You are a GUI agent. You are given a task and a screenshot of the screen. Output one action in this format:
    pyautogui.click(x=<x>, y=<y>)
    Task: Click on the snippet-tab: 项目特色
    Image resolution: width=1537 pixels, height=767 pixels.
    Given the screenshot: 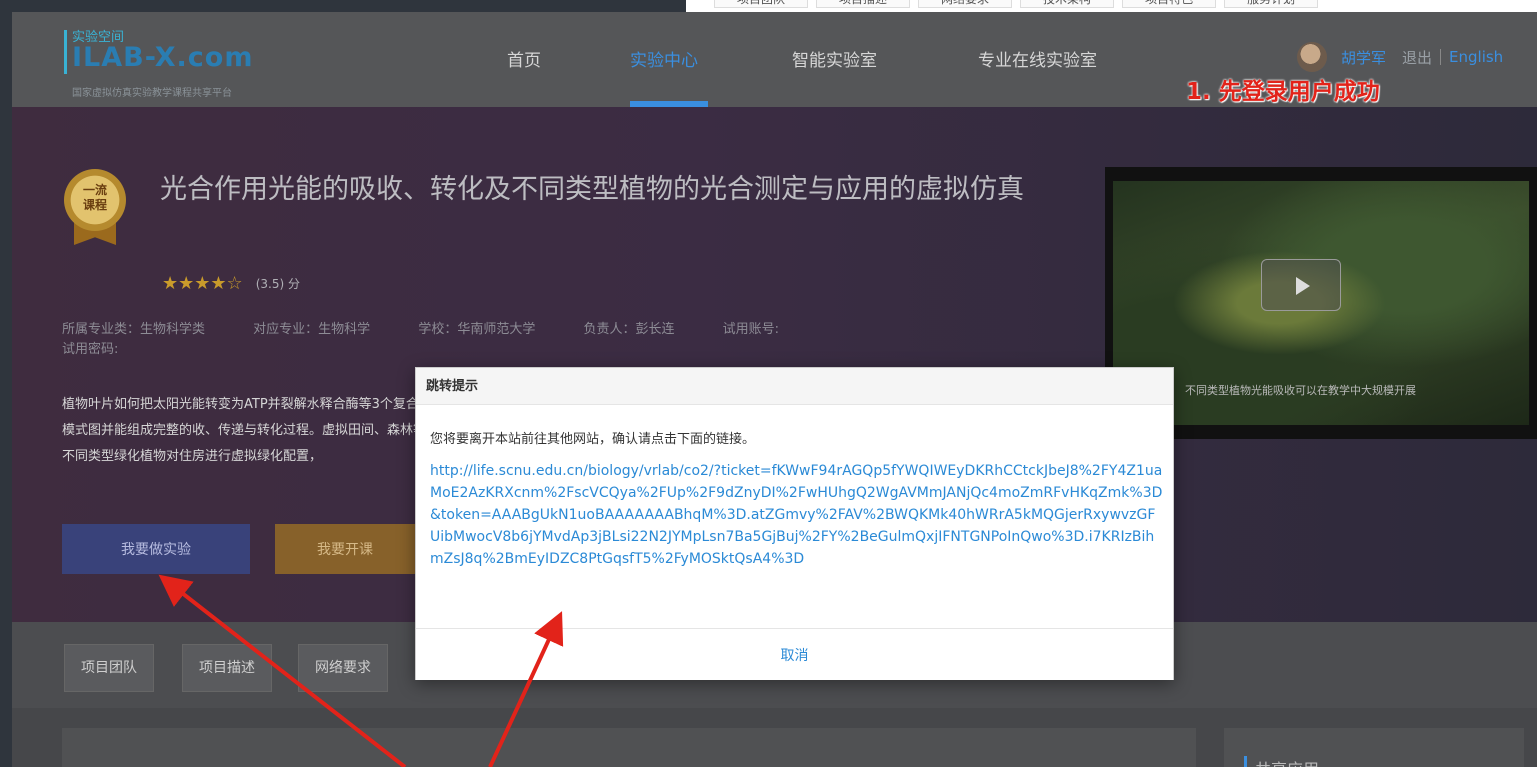 What is the action you would take?
    pyautogui.click(x=1169, y=4)
    